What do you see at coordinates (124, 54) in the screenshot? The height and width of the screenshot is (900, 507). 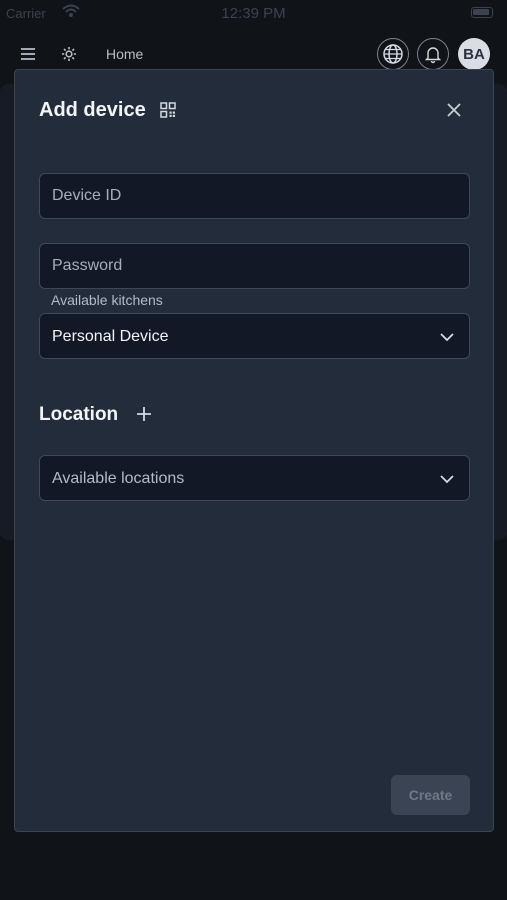 I see `home-link: Home` at bounding box center [124, 54].